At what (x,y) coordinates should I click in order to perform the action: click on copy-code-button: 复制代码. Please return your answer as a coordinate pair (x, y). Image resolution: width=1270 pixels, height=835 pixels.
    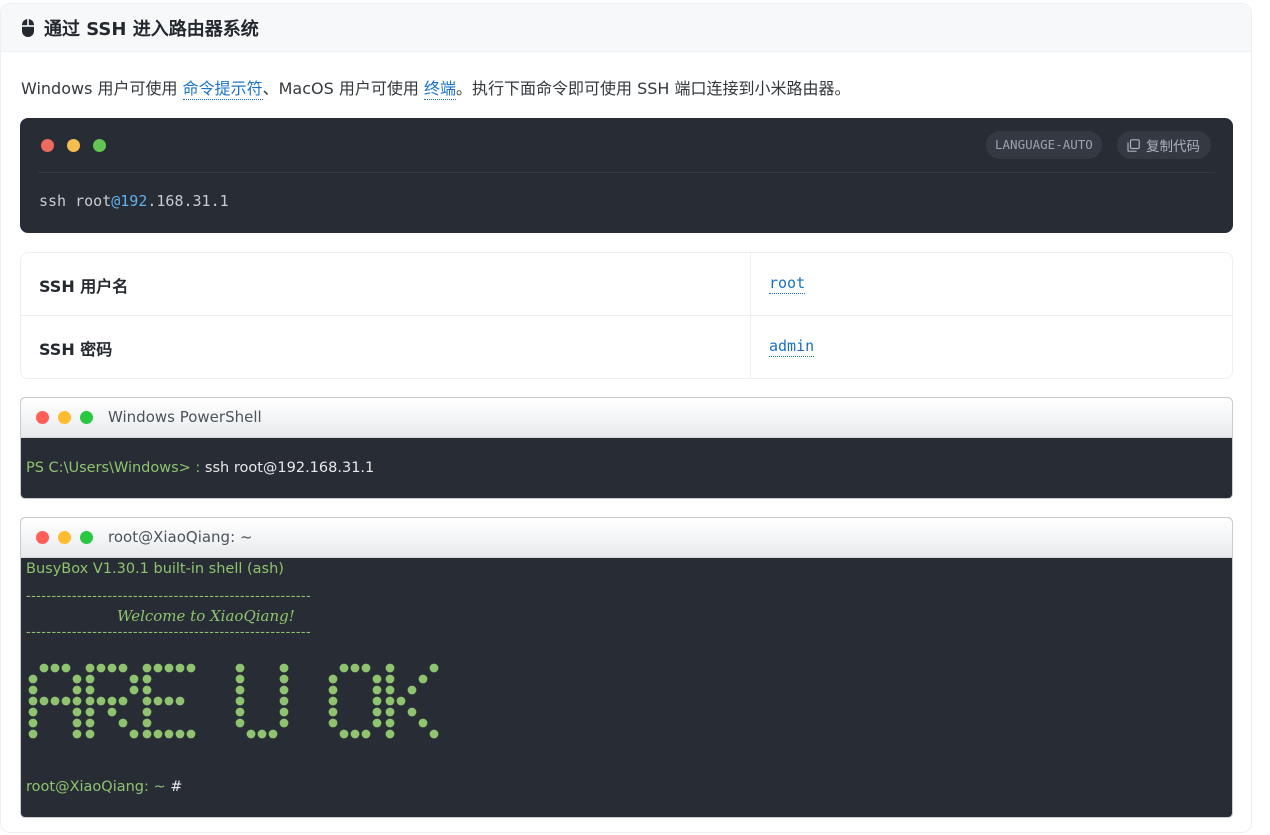
    Looking at the image, I should click on (1164, 145).